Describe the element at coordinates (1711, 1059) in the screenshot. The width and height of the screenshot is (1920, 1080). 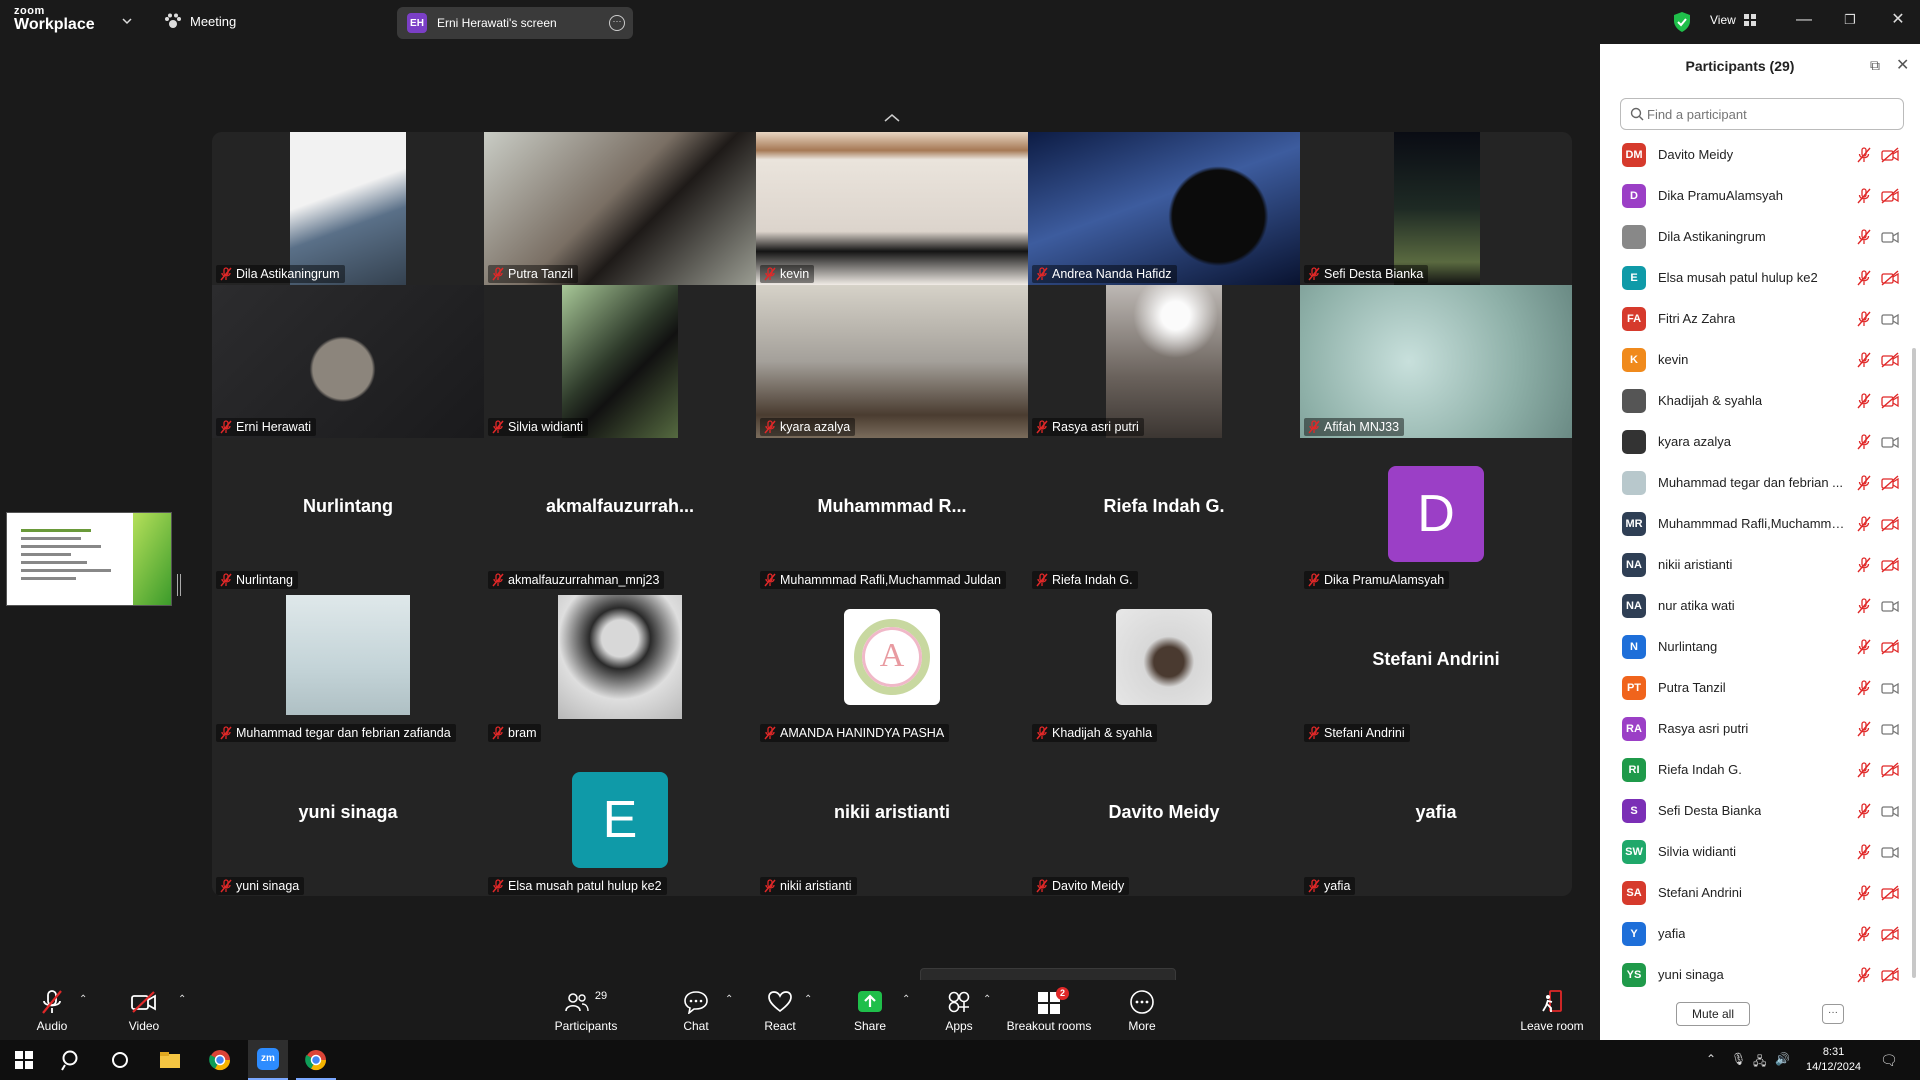
I see `tray-chevron-icon: ⌃` at that location.